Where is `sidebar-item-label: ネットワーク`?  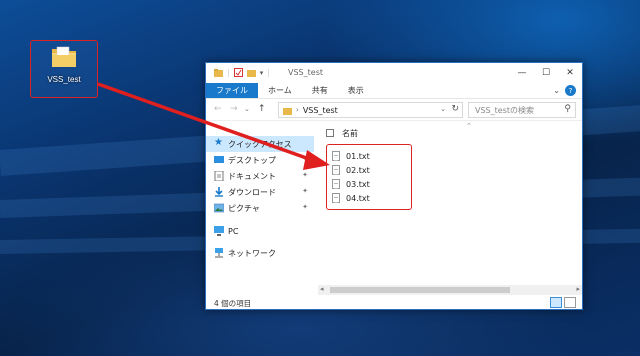
sidebar-item-label: ネットワーク is located at coordinates (252, 253).